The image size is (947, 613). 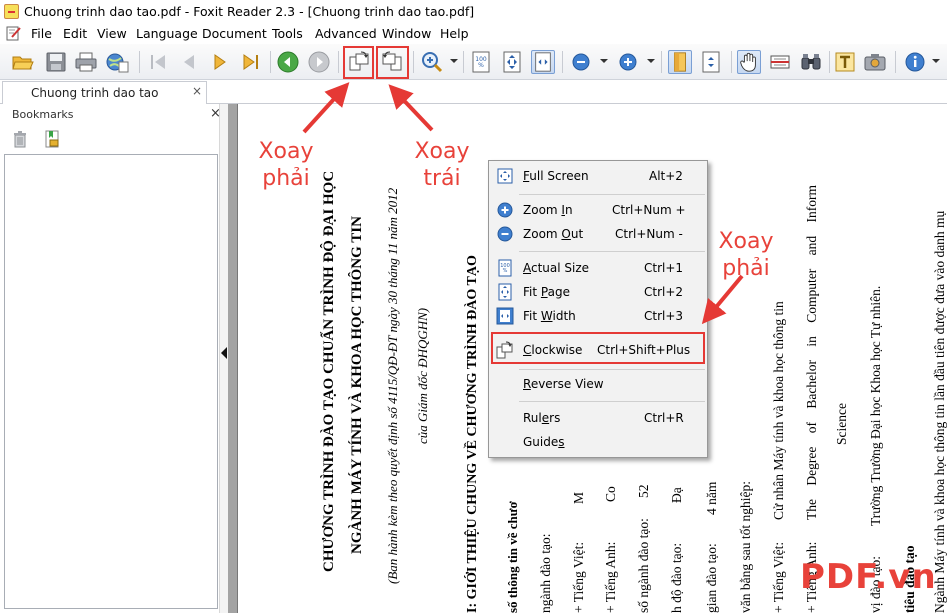 I want to click on add-bookmark-icon, so click(x=52, y=139).